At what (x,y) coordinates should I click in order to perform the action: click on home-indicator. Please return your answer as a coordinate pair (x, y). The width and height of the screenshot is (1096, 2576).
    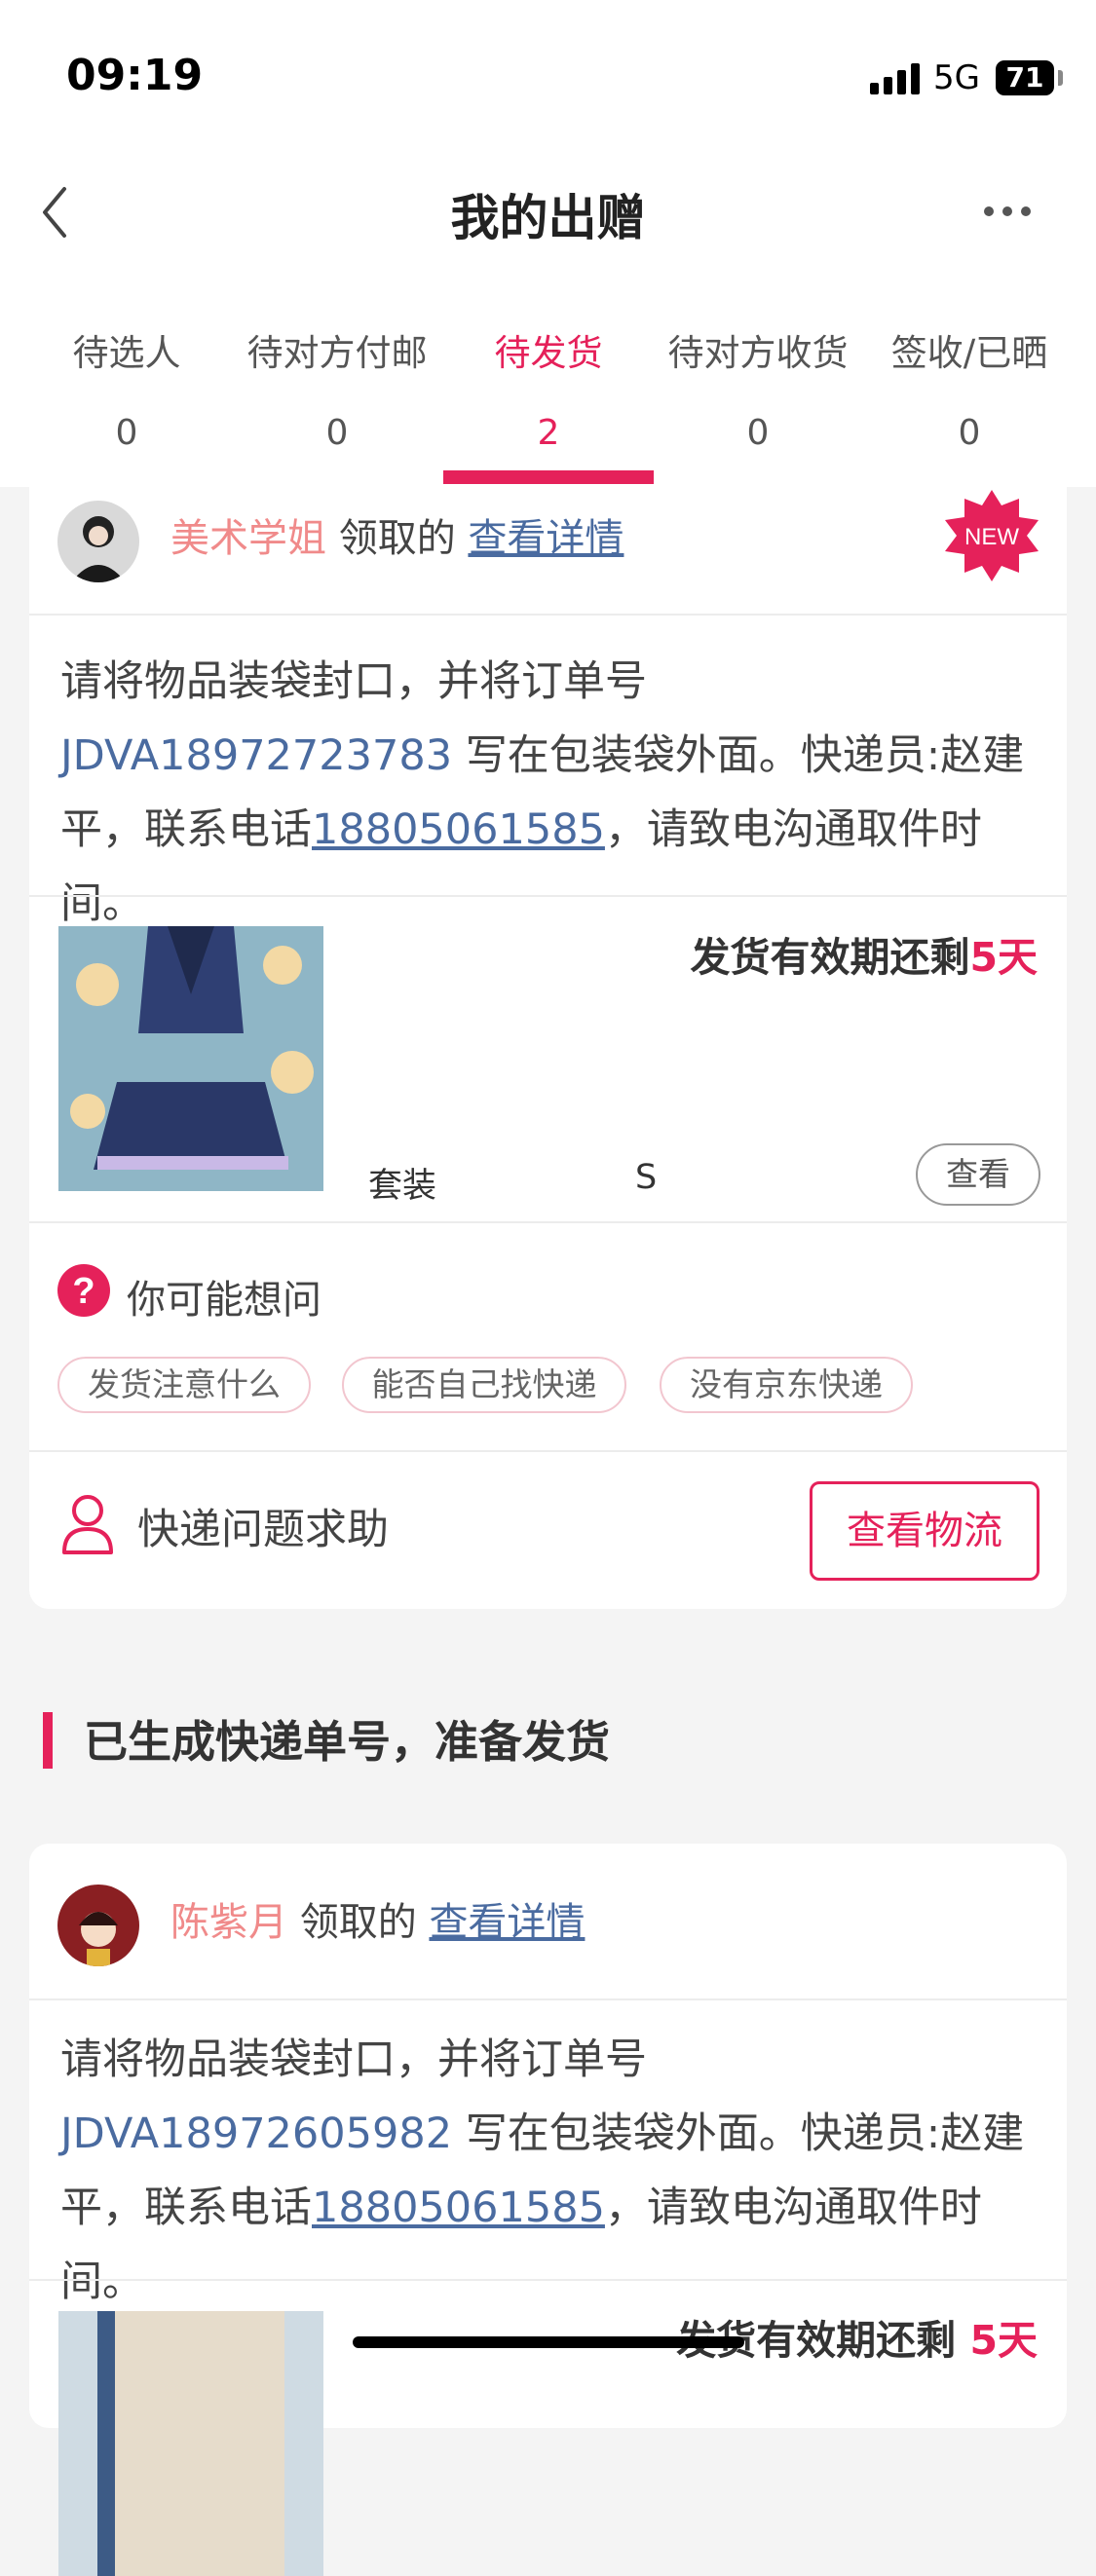
    Looking at the image, I should click on (549, 2342).